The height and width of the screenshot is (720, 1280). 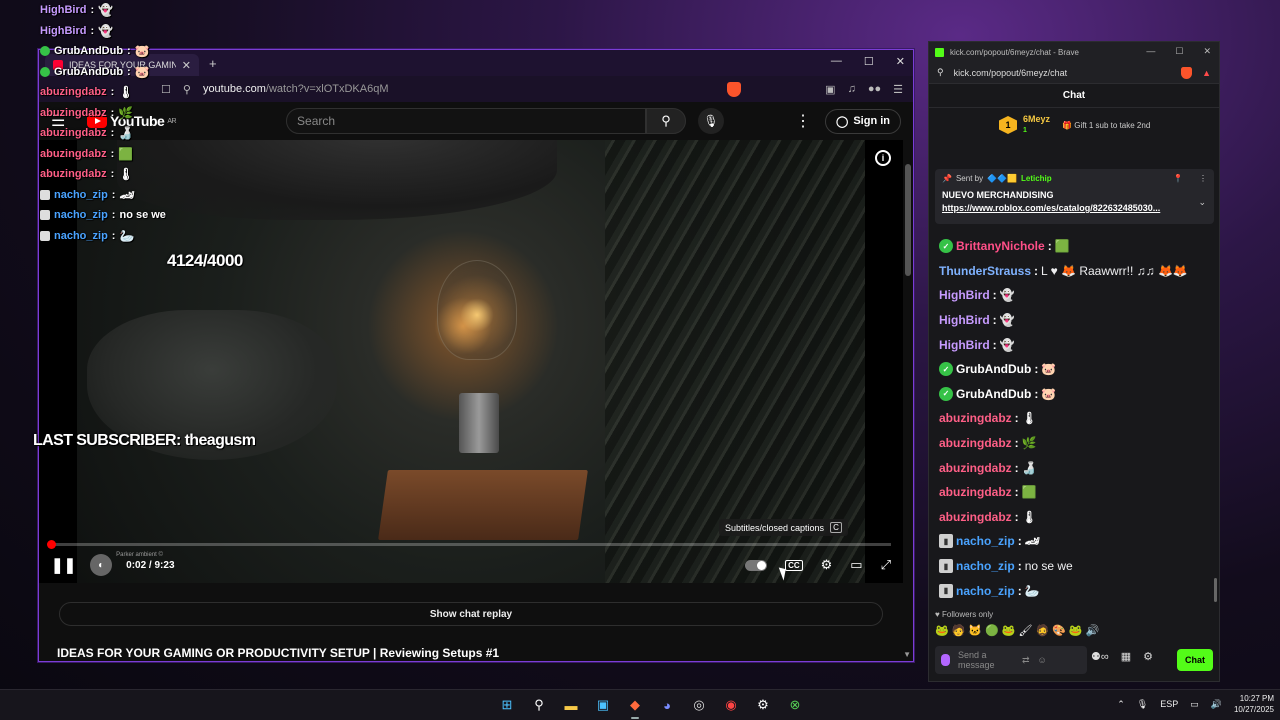 I want to click on chat-scrollbar, so click(x=1215, y=590).